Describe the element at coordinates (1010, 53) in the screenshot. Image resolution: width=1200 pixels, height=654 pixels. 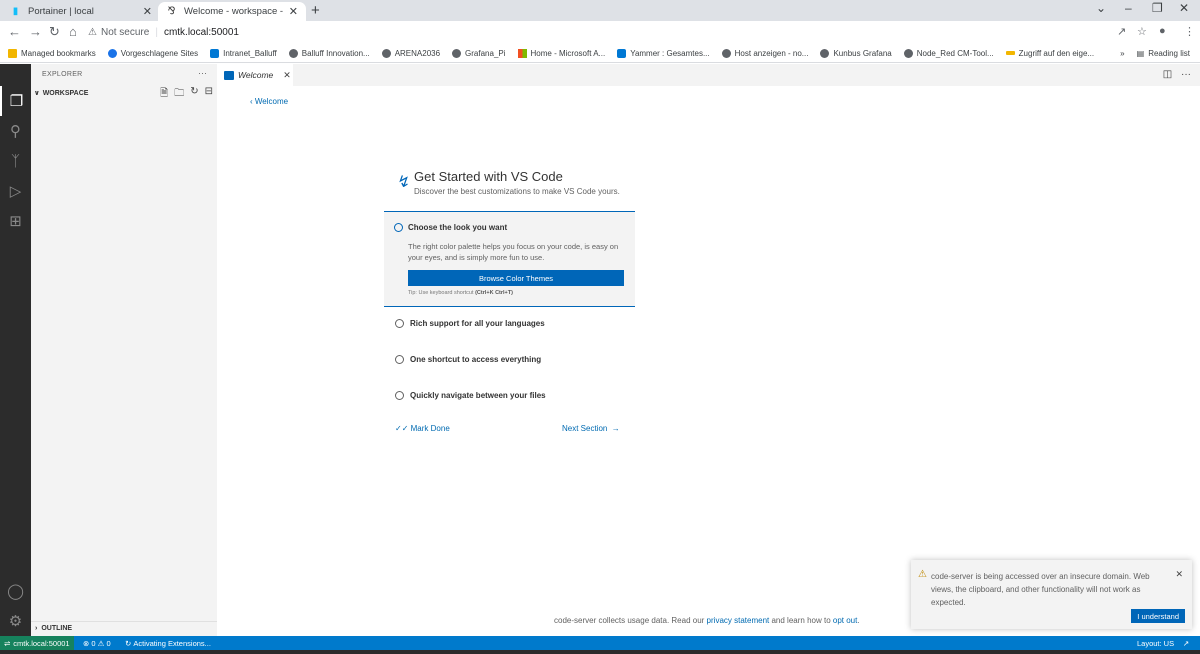
I see `link-icon` at that location.